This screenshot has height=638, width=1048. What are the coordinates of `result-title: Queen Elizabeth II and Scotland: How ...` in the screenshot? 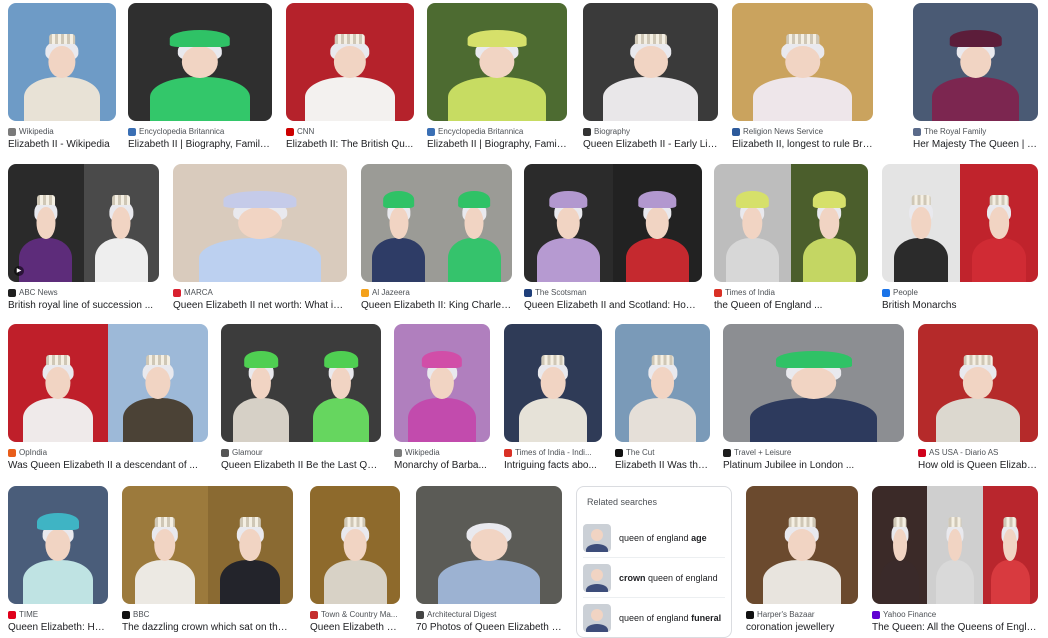 It's located at (613, 305).